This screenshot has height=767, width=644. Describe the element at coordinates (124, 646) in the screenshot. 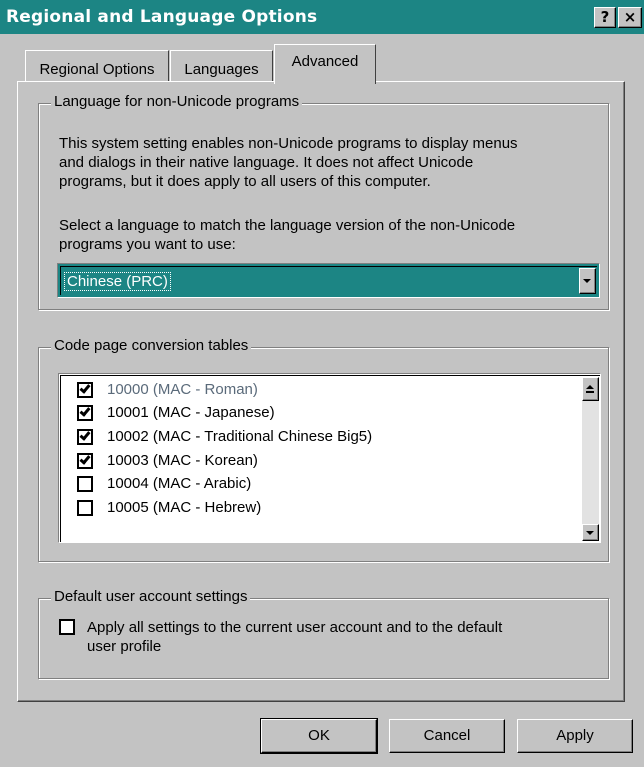

I see `label-line: user profile` at that location.